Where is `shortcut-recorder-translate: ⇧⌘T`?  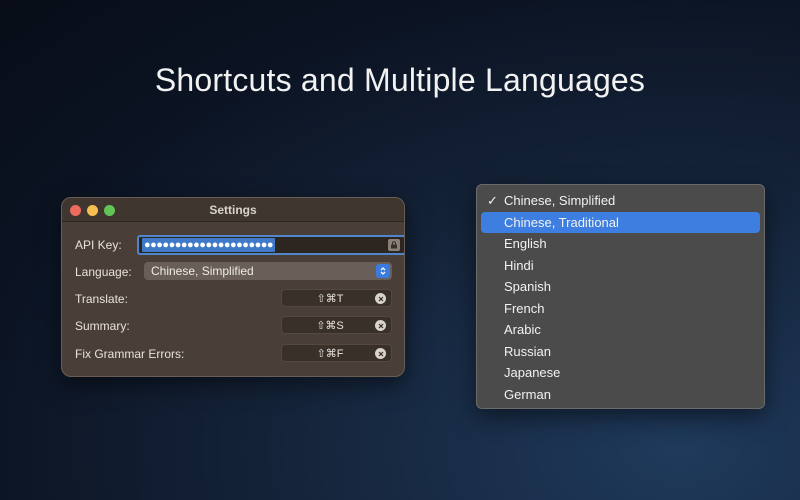 shortcut-recorder-translate: ⇧⌘T is located at coordinates (336, 298).